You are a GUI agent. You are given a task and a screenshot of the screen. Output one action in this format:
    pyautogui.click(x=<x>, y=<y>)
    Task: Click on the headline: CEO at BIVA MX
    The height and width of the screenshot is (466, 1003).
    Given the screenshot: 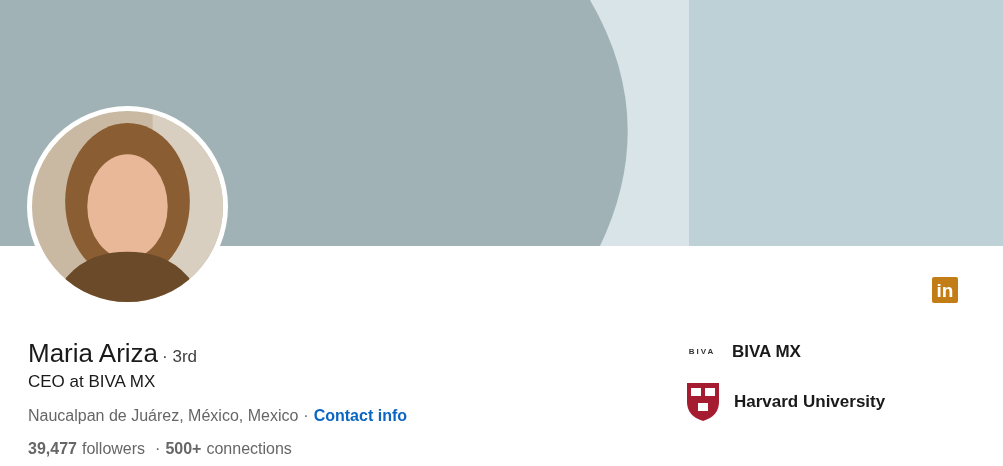 What is the action you would take?
    pyautogui.click(x=92, y=382)
    